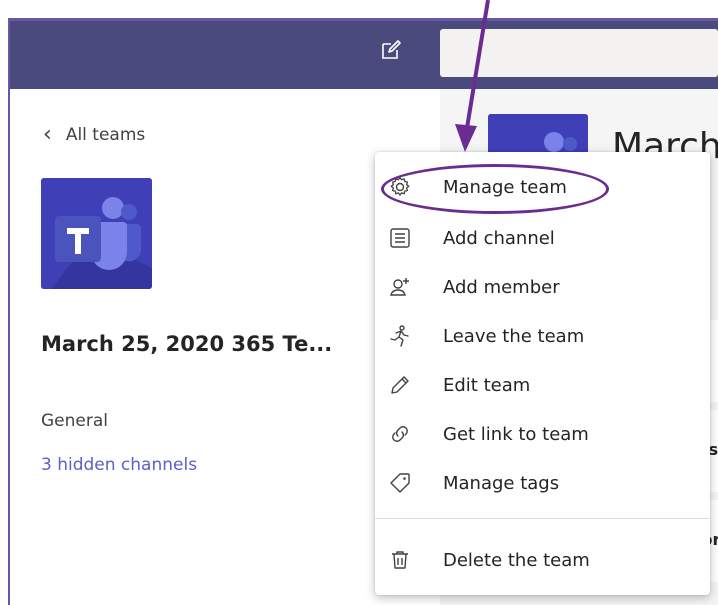 This screenshot has height=605, width=718. I want to click on hidden-channels-link: 3 hidden channels, so click(119, 465).